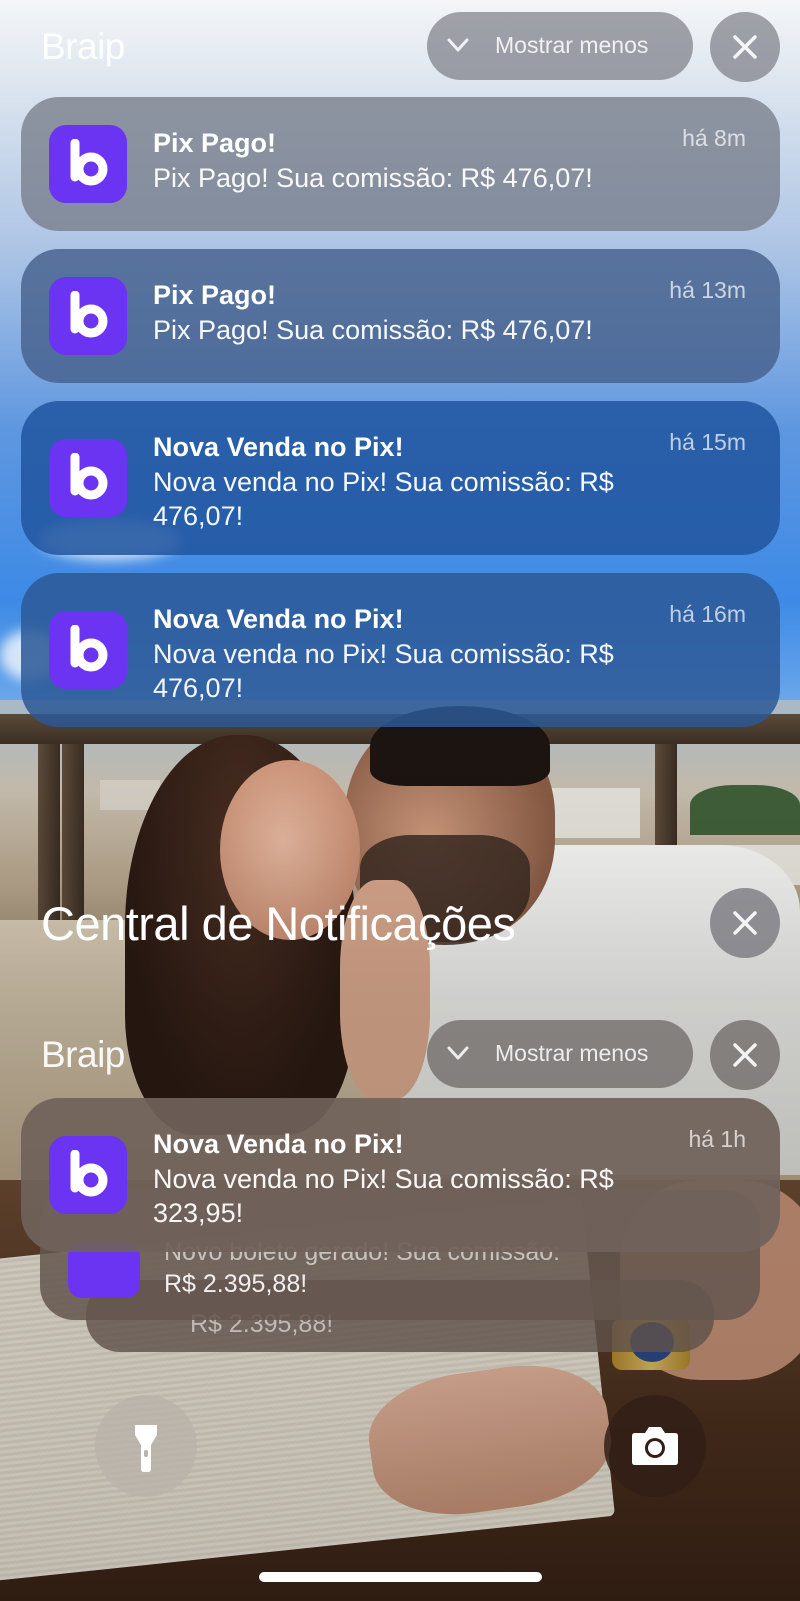 This screenshot has width=800, height=1601. Describe the element at coordinates (707, 442) in the screenshot. I see `notification-time: há 15m` at that location.